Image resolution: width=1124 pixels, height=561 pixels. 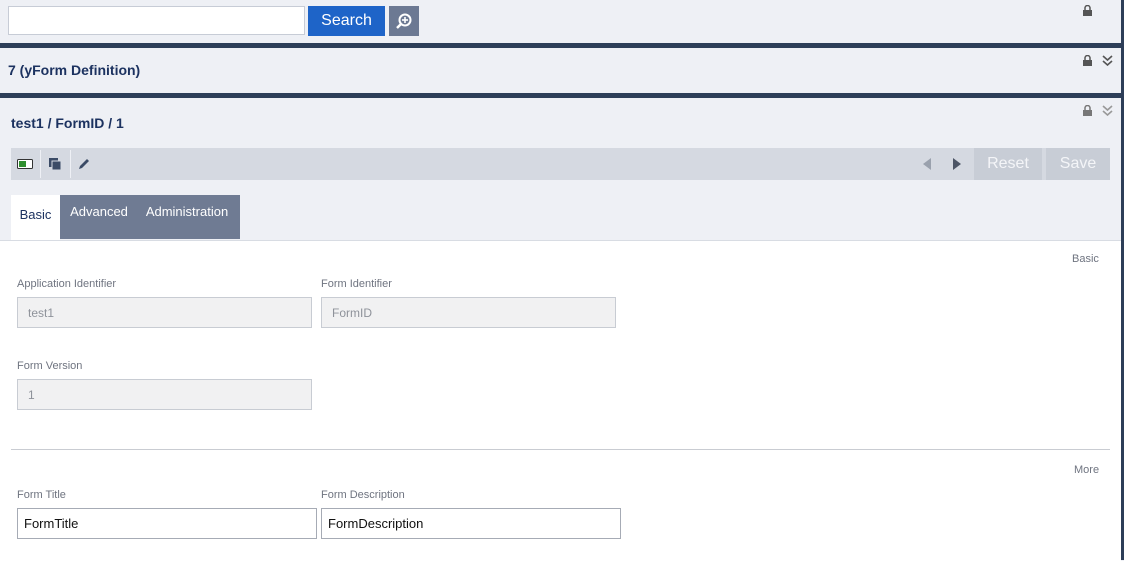 I want to click on advanced-search-button, so click(x=404, y=21).